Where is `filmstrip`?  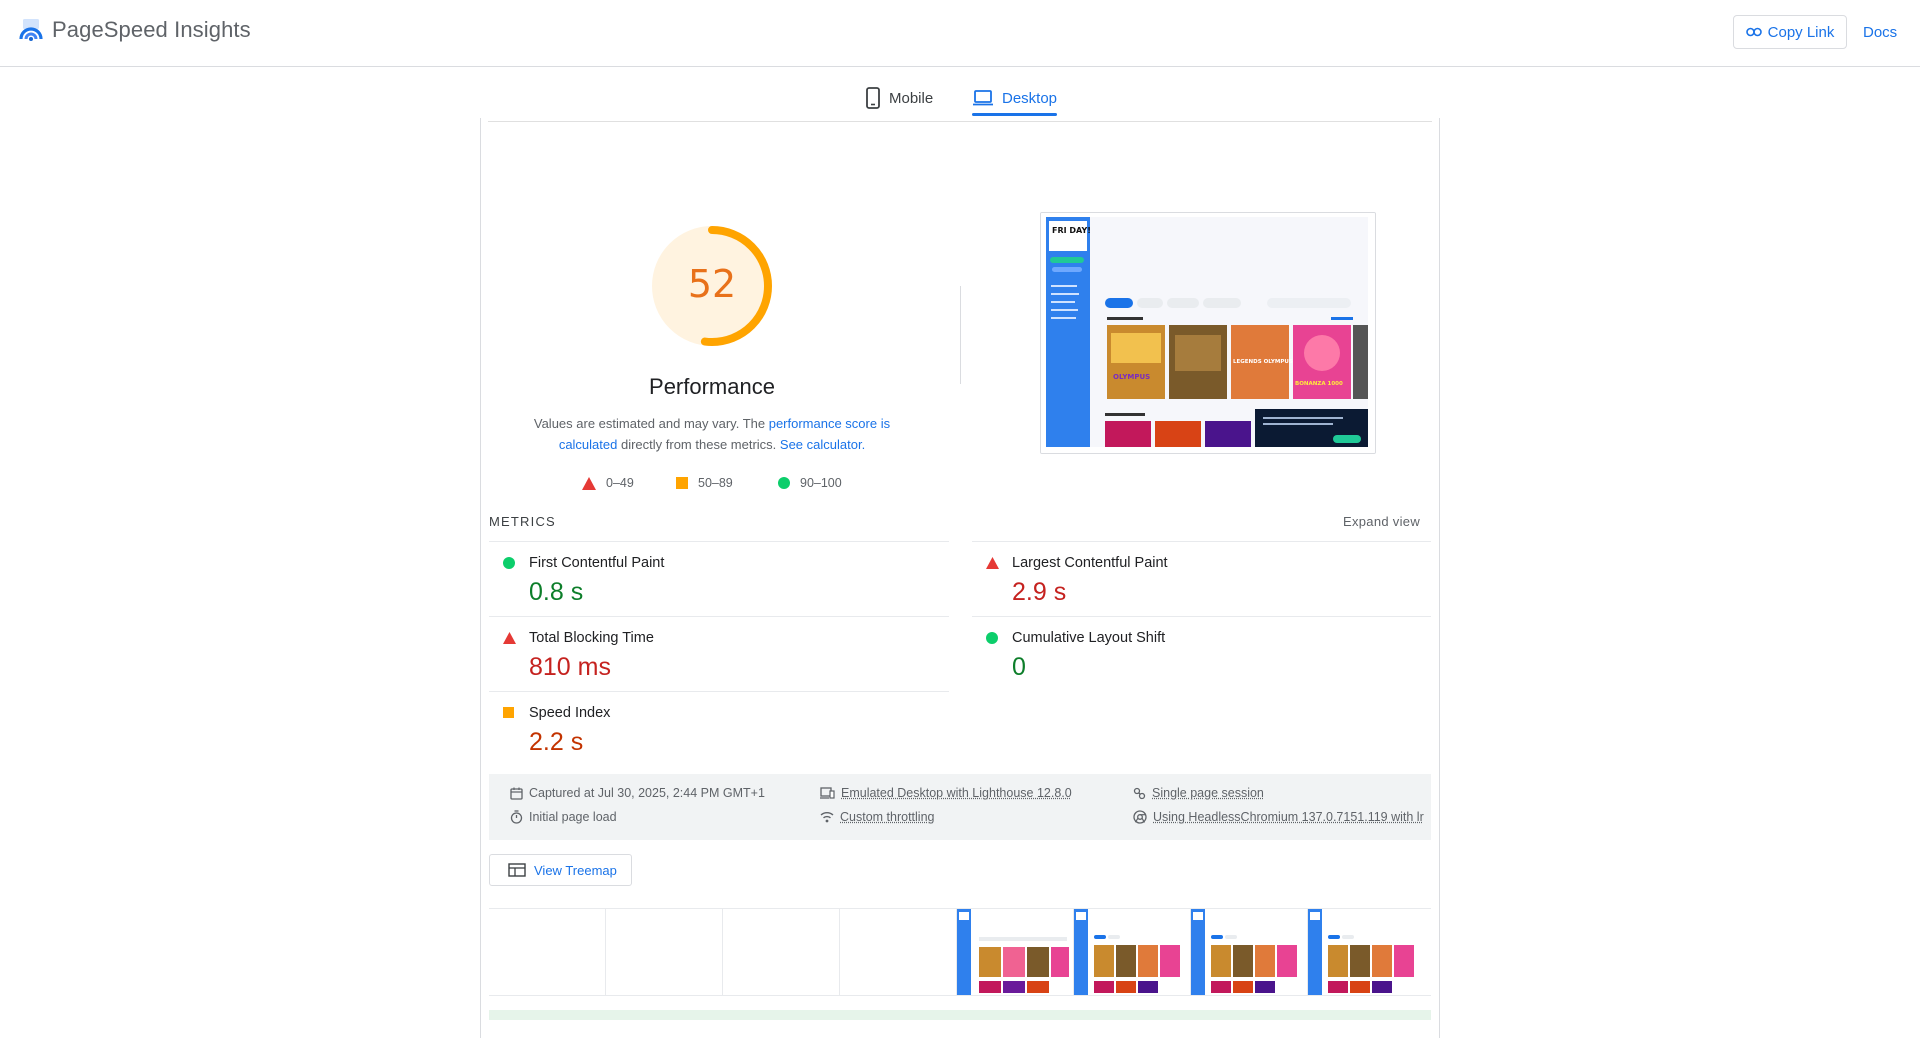
filmstrip is located at coordinates (960, 952).